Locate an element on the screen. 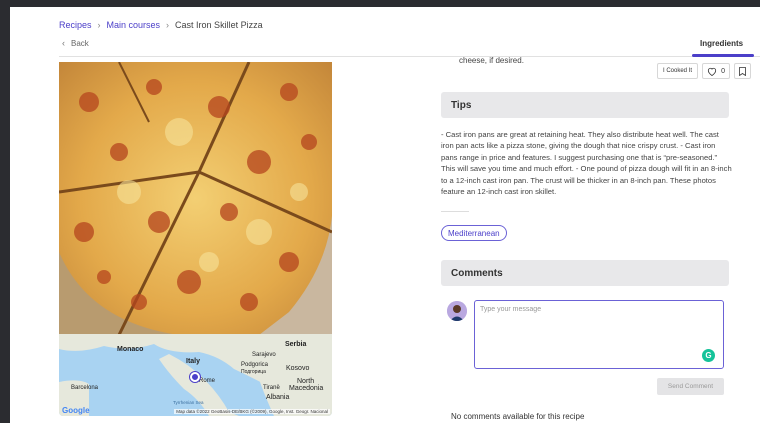 The height and width of the screenshot is (423, 760). map-label-monaco: Monaco is located at coordinates (130, 349).